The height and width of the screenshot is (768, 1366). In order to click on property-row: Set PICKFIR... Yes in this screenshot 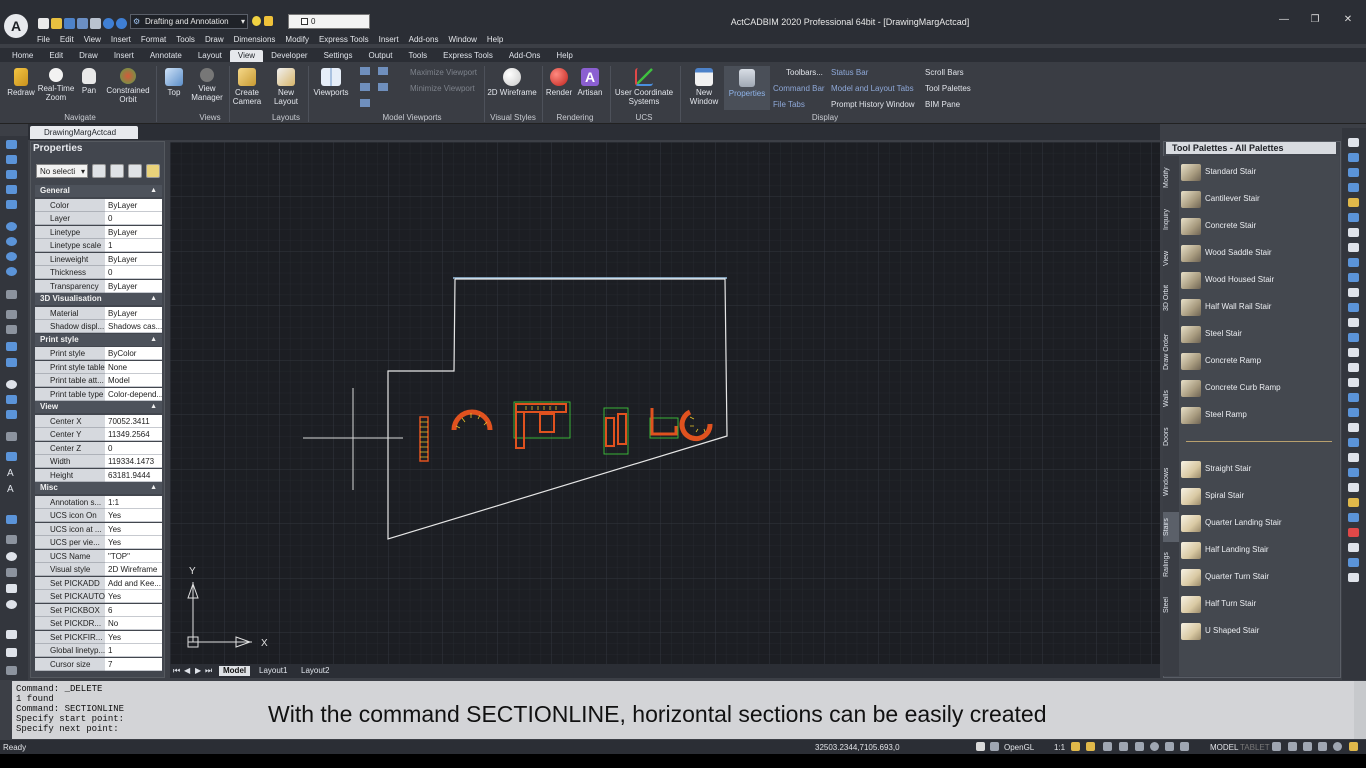, I will do `click(98, 637)`.